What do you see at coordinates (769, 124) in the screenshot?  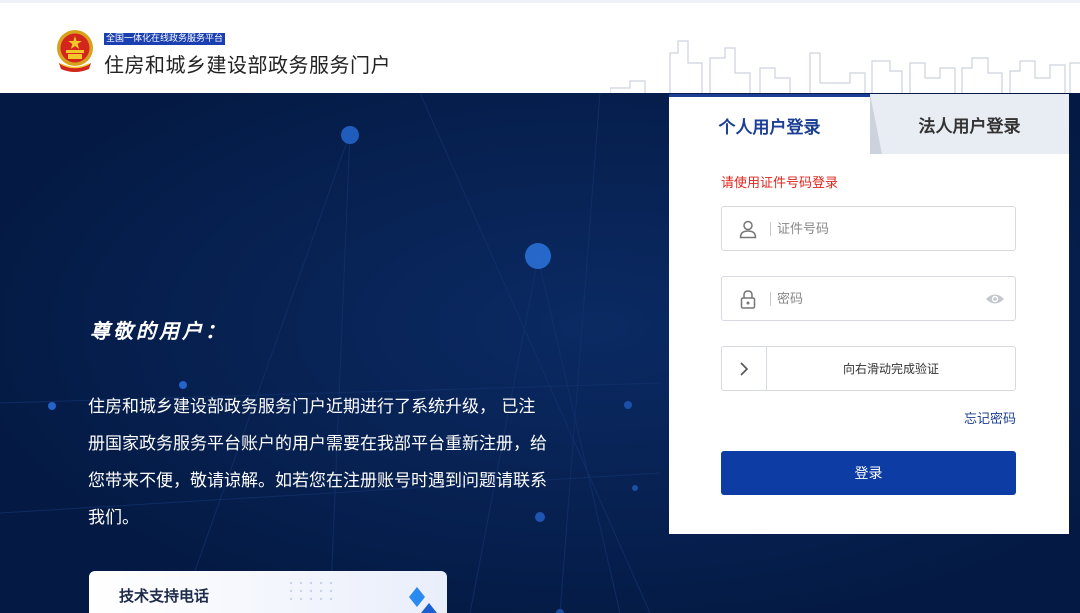 I see `tab-personal-user-login: 个人用户登录` at bounding box center [769, 124].